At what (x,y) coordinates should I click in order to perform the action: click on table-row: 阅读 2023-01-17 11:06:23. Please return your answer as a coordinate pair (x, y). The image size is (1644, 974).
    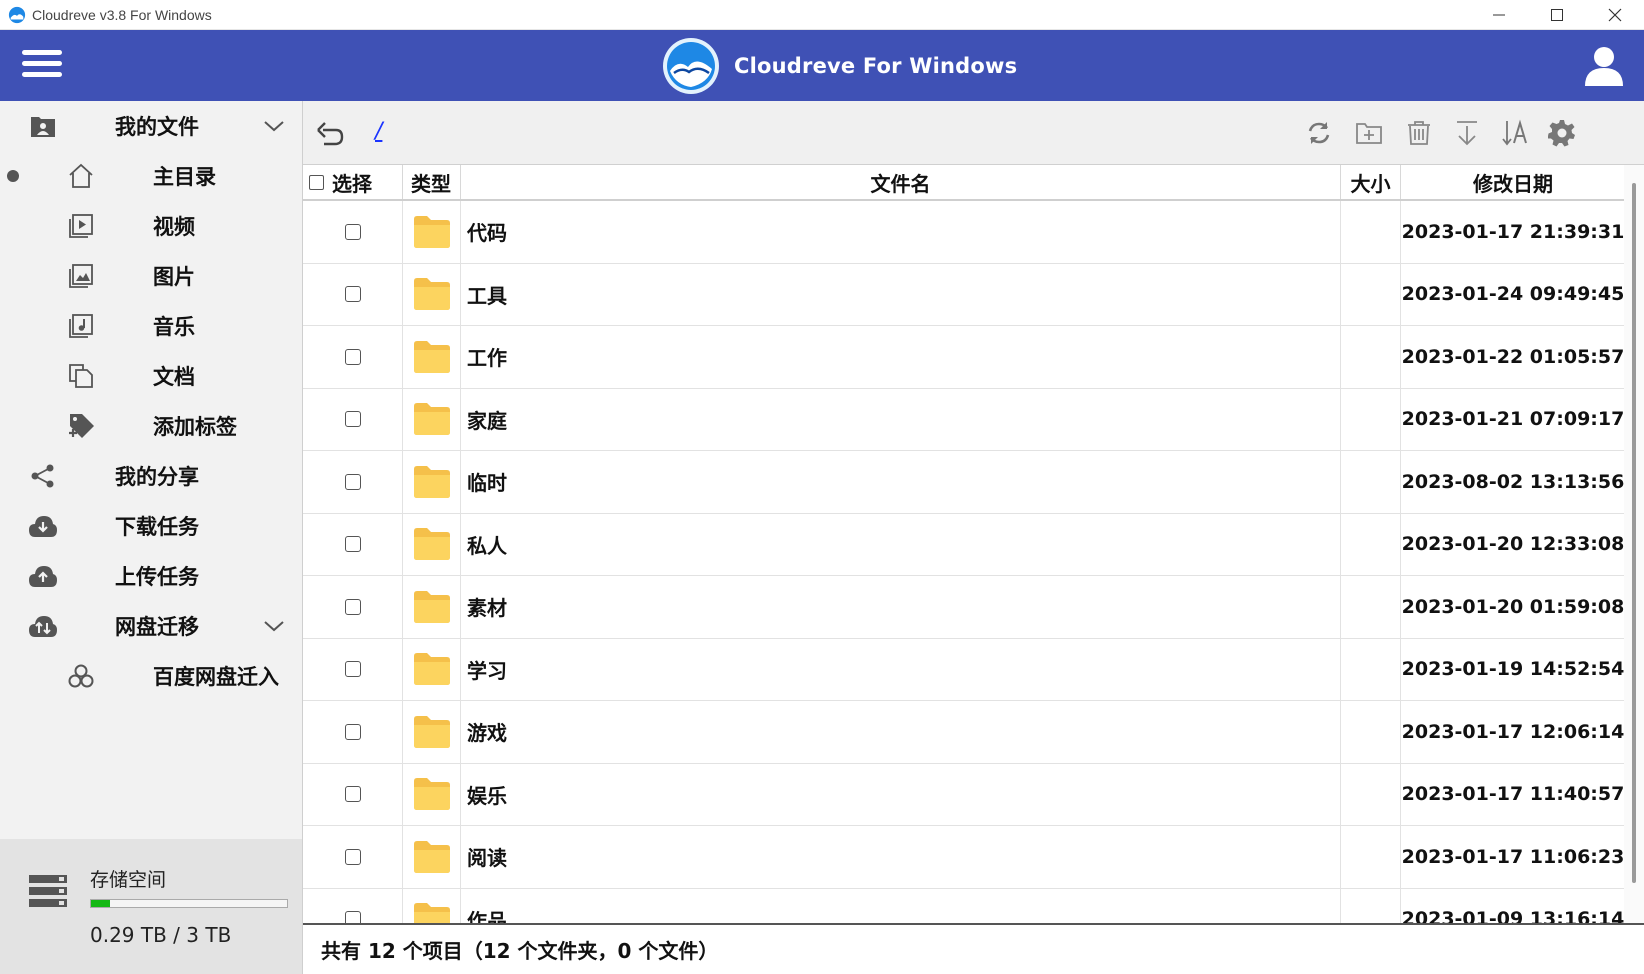
    Looking at the image, I should click on (964, 857).